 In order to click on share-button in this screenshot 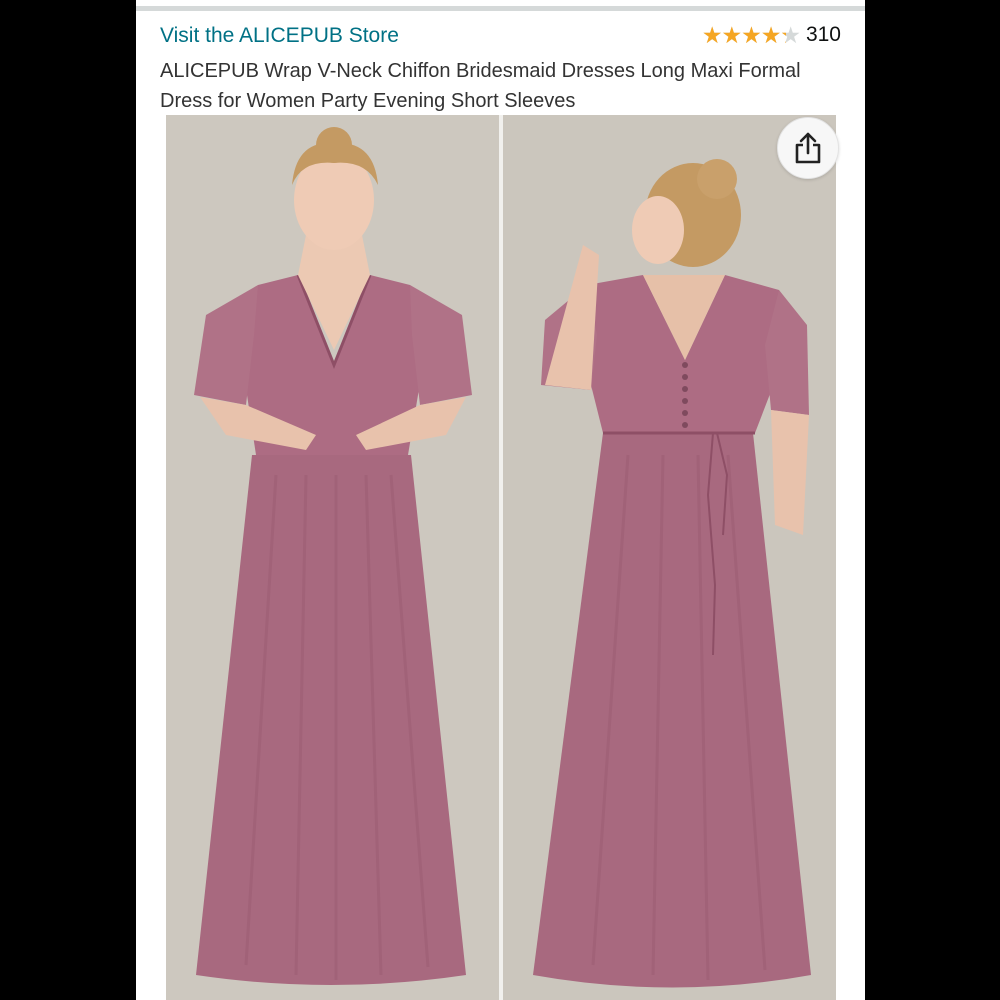, I will do `click(808, 148)`.